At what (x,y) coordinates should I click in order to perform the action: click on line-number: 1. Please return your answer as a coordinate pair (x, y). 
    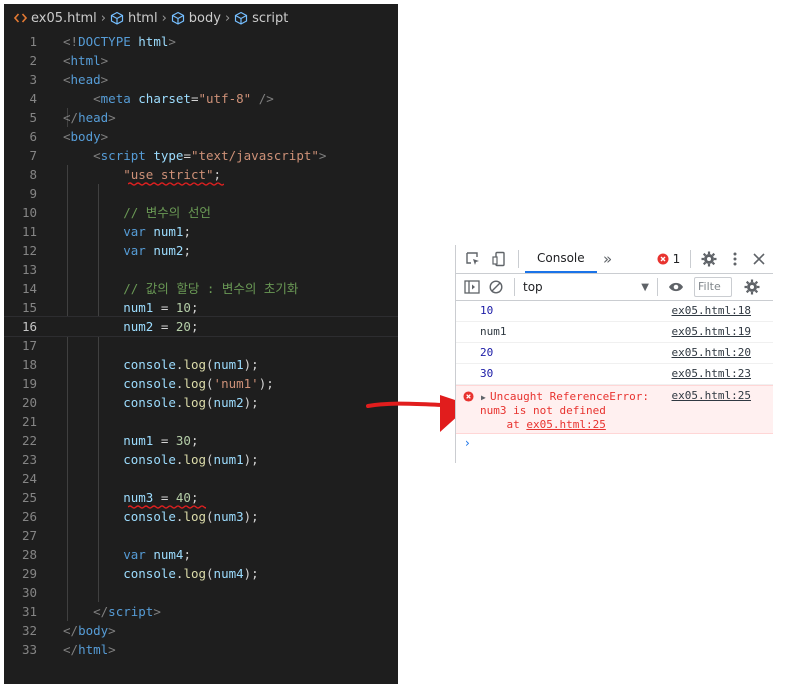
    Looking at the image, I should click on (33, 41).